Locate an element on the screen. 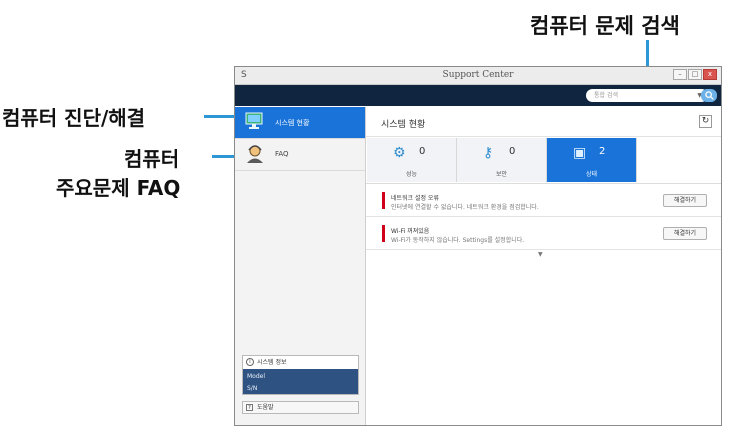 This screenshot has width=729, height=429. help-label: 도움말 is located at coordinates (265, 407).